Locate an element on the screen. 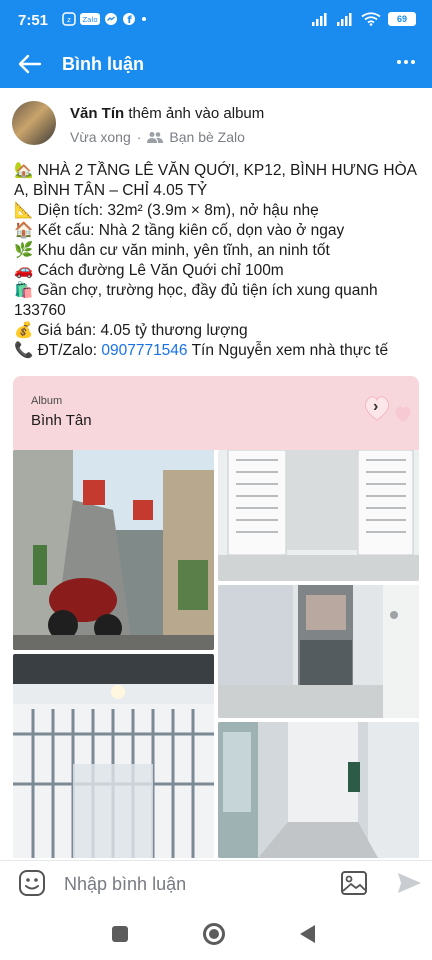 This screenshot has width=432, height=960. album-label: Album is located at coordinates (47, 401).